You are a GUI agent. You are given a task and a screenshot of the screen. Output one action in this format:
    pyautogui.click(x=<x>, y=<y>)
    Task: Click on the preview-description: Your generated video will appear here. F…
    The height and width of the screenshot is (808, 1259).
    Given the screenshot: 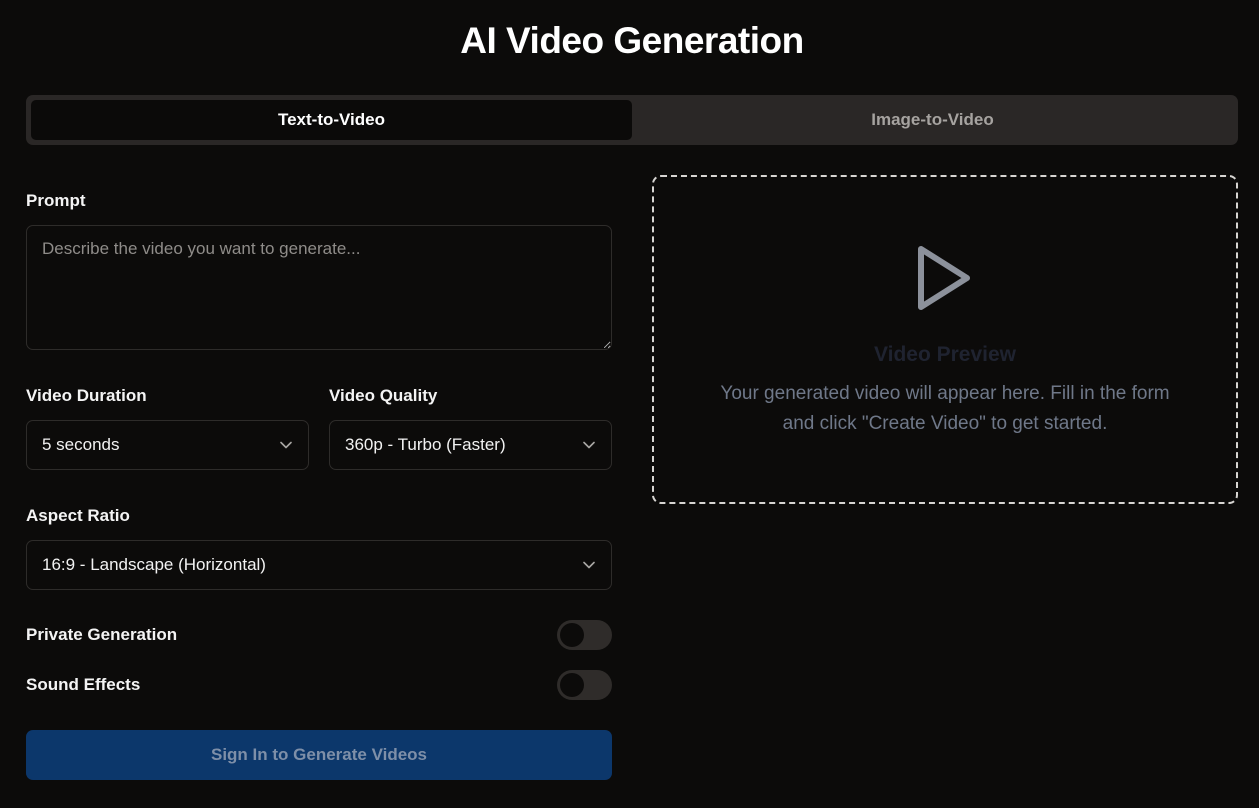 What is the action you would take?
    pyautogui.click(x=945, y=408)
    